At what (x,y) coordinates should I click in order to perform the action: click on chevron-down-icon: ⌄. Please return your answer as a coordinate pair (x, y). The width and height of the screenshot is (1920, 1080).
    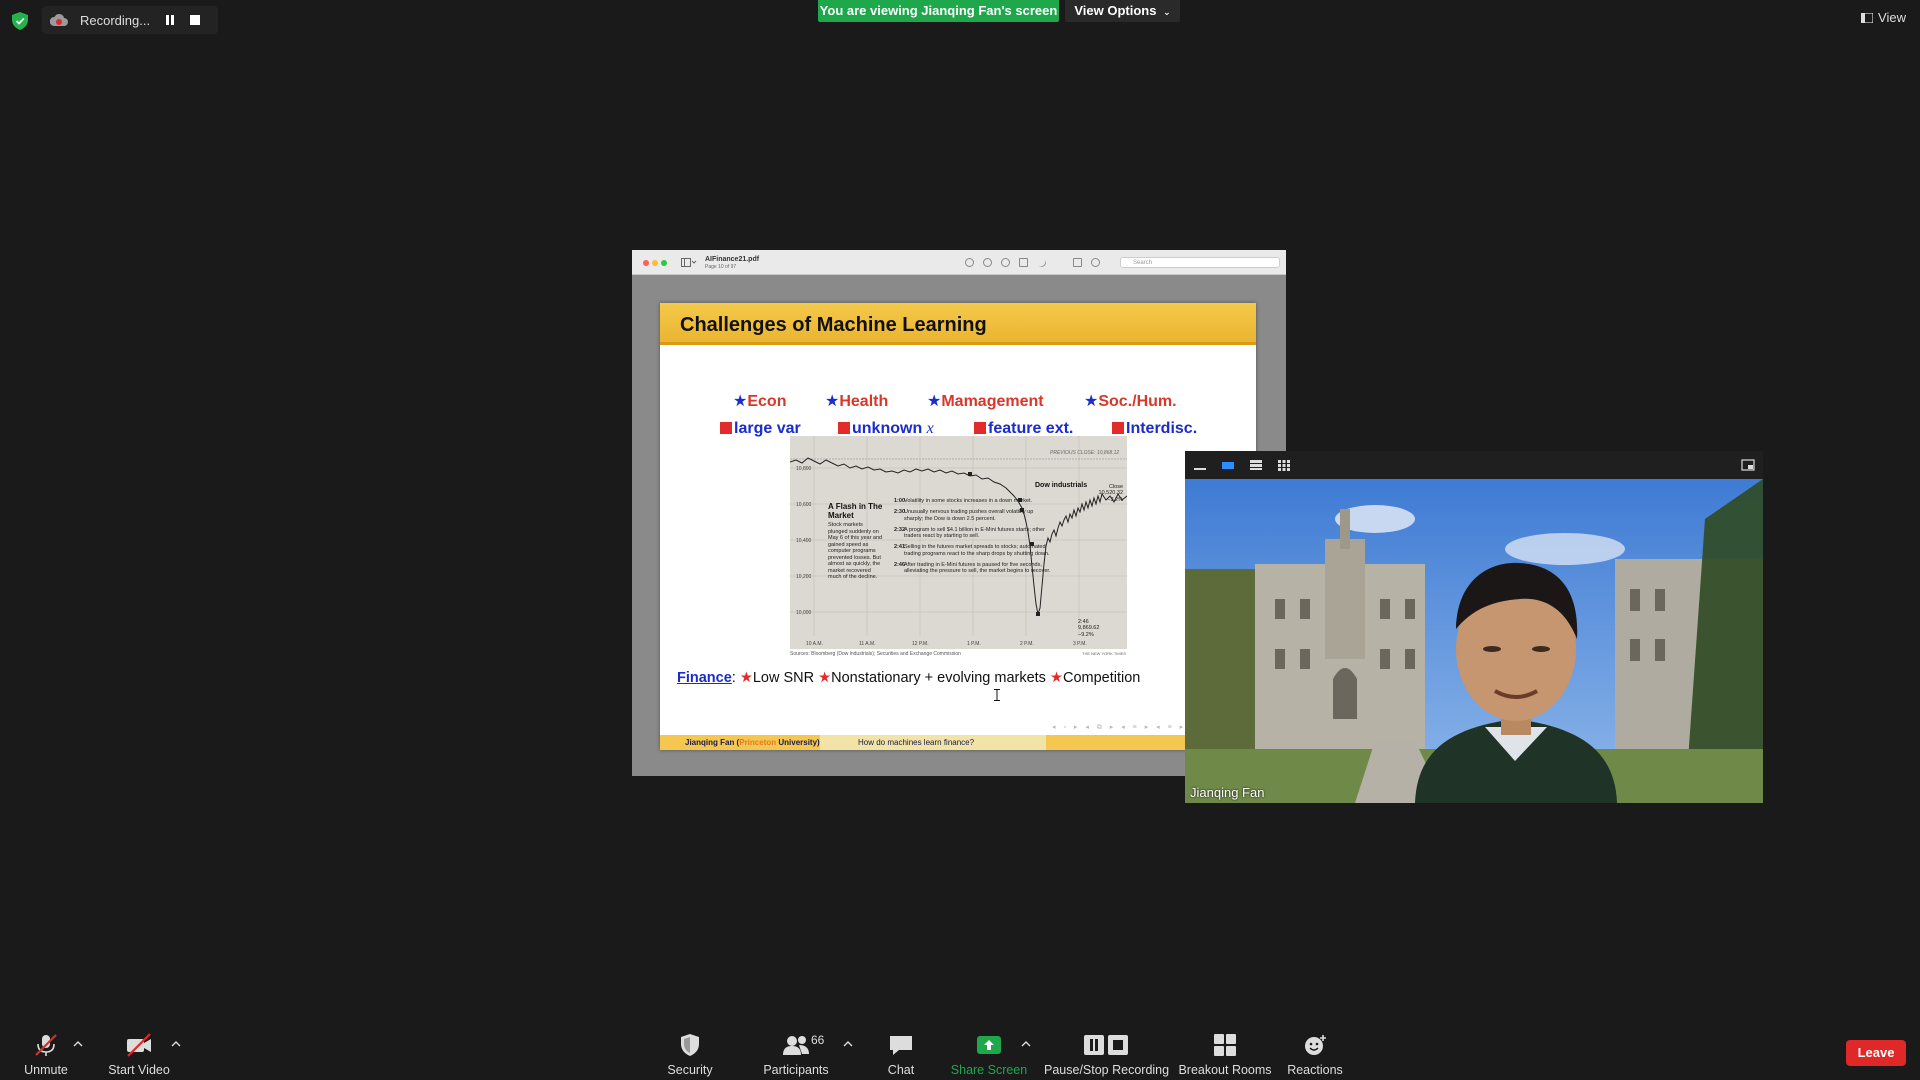
    Looking at the image, I should click on (1167, 12).